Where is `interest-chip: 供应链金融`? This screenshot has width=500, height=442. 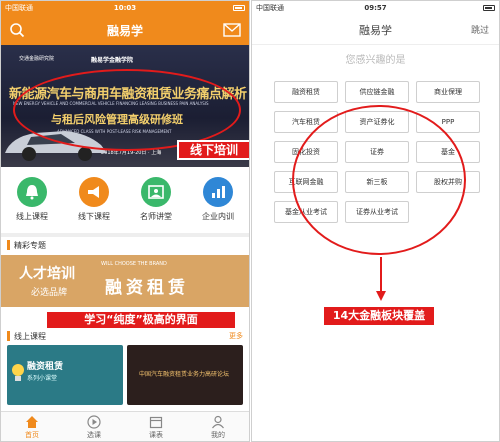
interest-chip: 供应链金融 is located at coordinates (377, 92).